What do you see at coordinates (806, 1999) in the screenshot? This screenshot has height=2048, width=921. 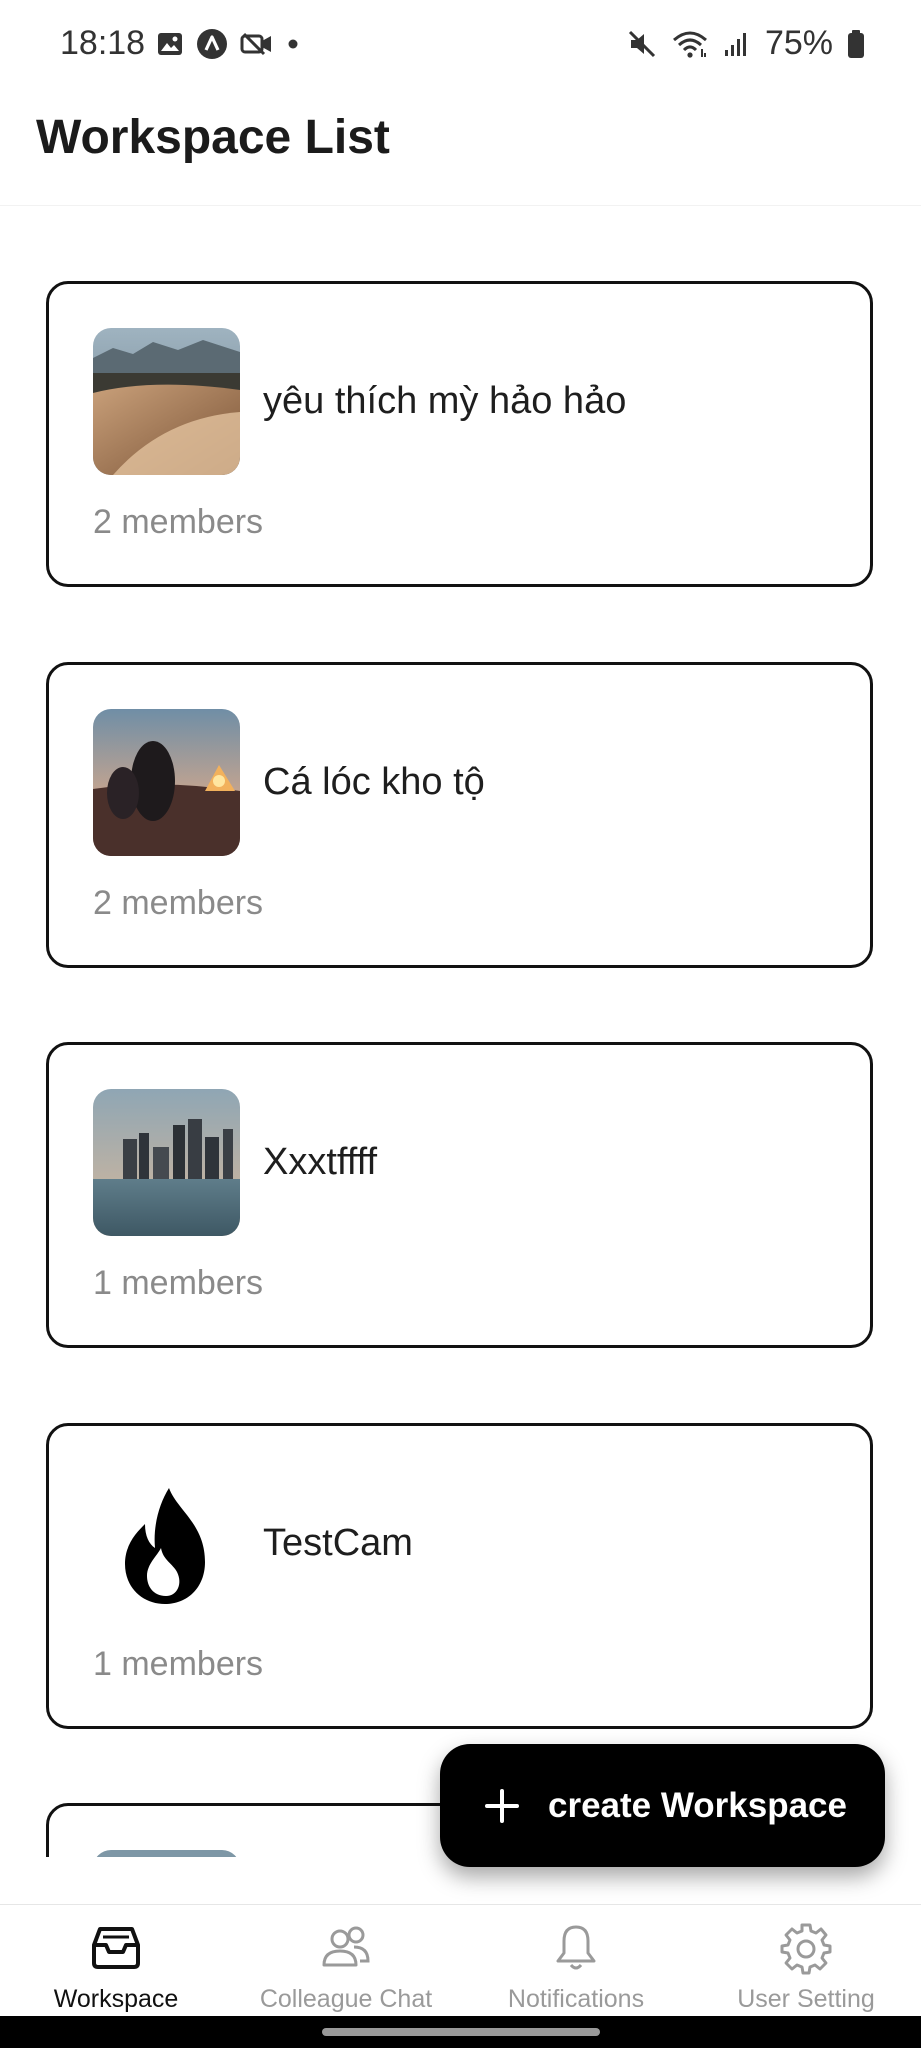 I see `nav-label: User Setting` at bounding box center [806, 1999].